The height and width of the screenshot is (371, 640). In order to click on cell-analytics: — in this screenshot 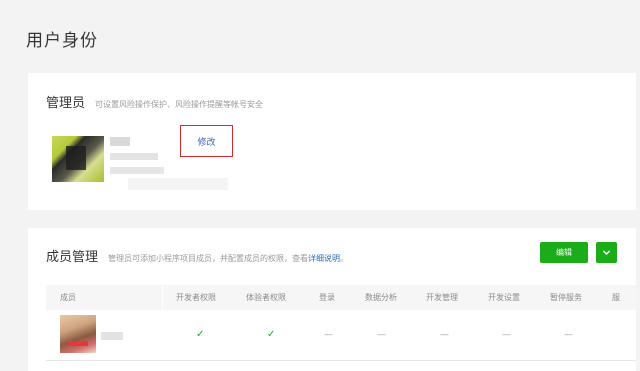, I will do `click(381, 335)`.